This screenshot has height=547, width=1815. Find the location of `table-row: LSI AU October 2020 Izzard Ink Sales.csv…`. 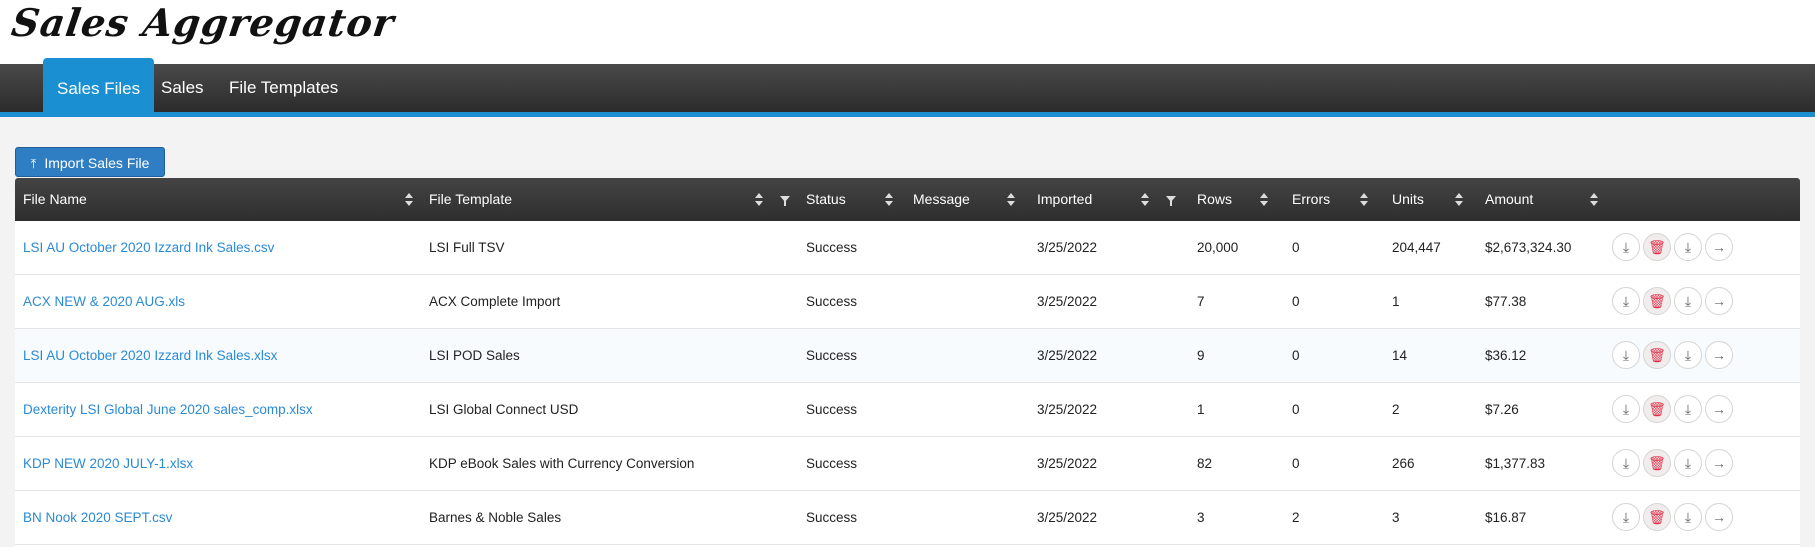

table-row: LSI AU October 2020 Izzard Ink Sales.csv… is located at coordinates (907, 248).